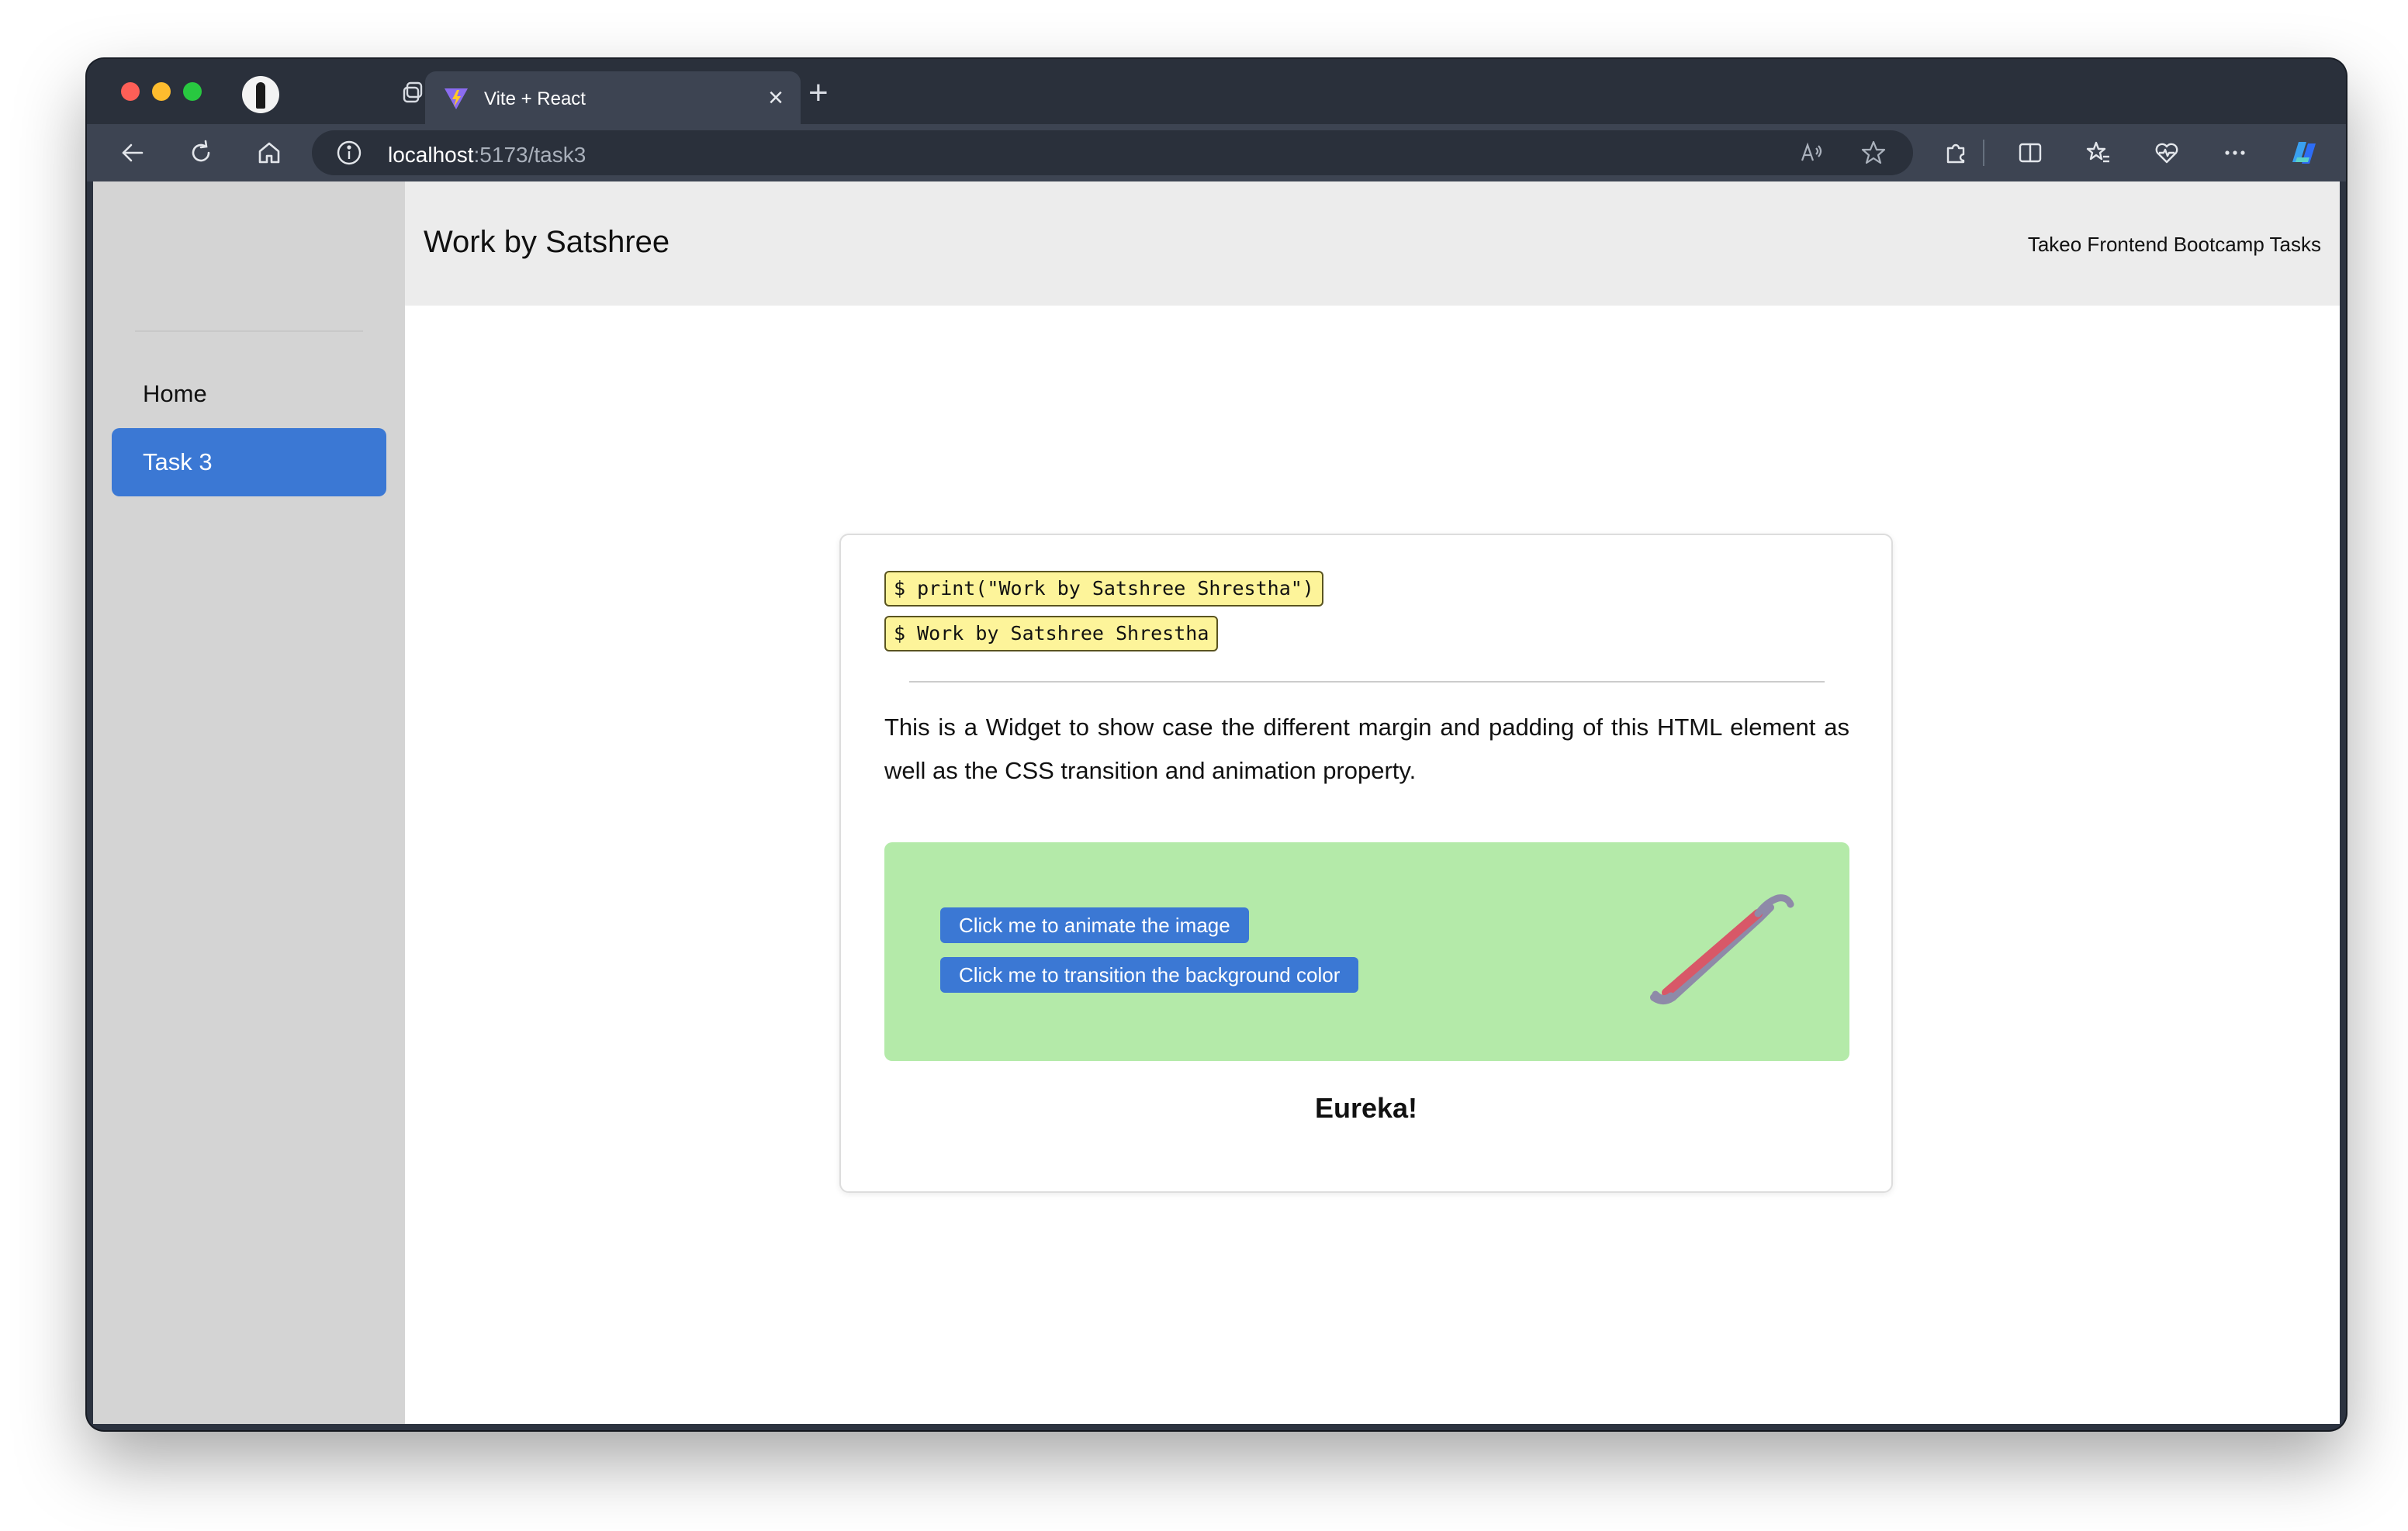 This screenshot has width=2408, height=1531. Describe the element at coordinates (487, 155) in the screenshot. I see `url-text: localhost:5173/task3` at that location.